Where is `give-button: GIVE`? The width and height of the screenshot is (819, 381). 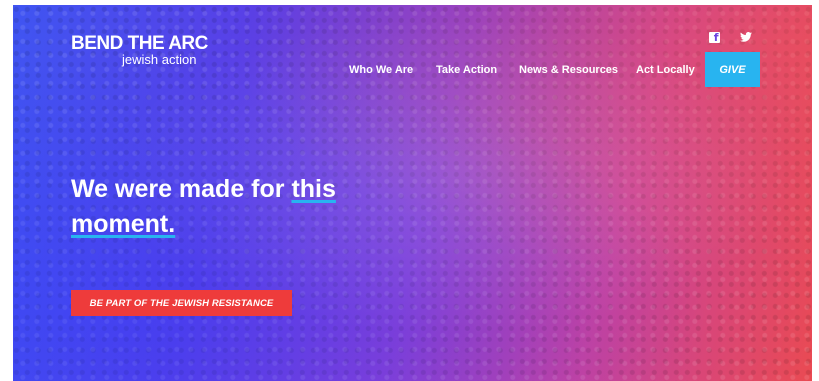 give-button: GIVE is located at coordinates (732, 69).